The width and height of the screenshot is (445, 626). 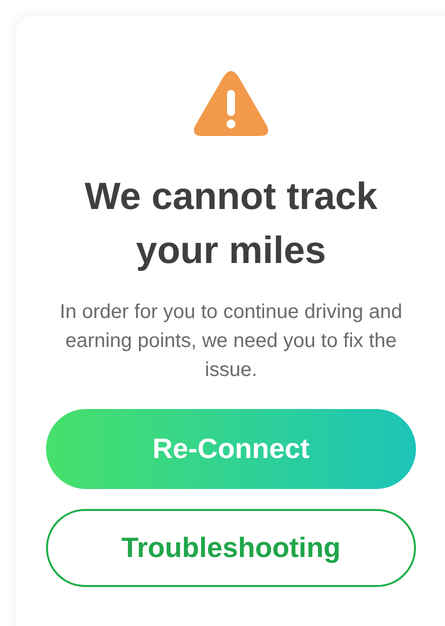 What do you see at coordinates (231, 224) in the screenshot?
I see `alert-title: We cannot track your miles` at bounding box center [231, 224].